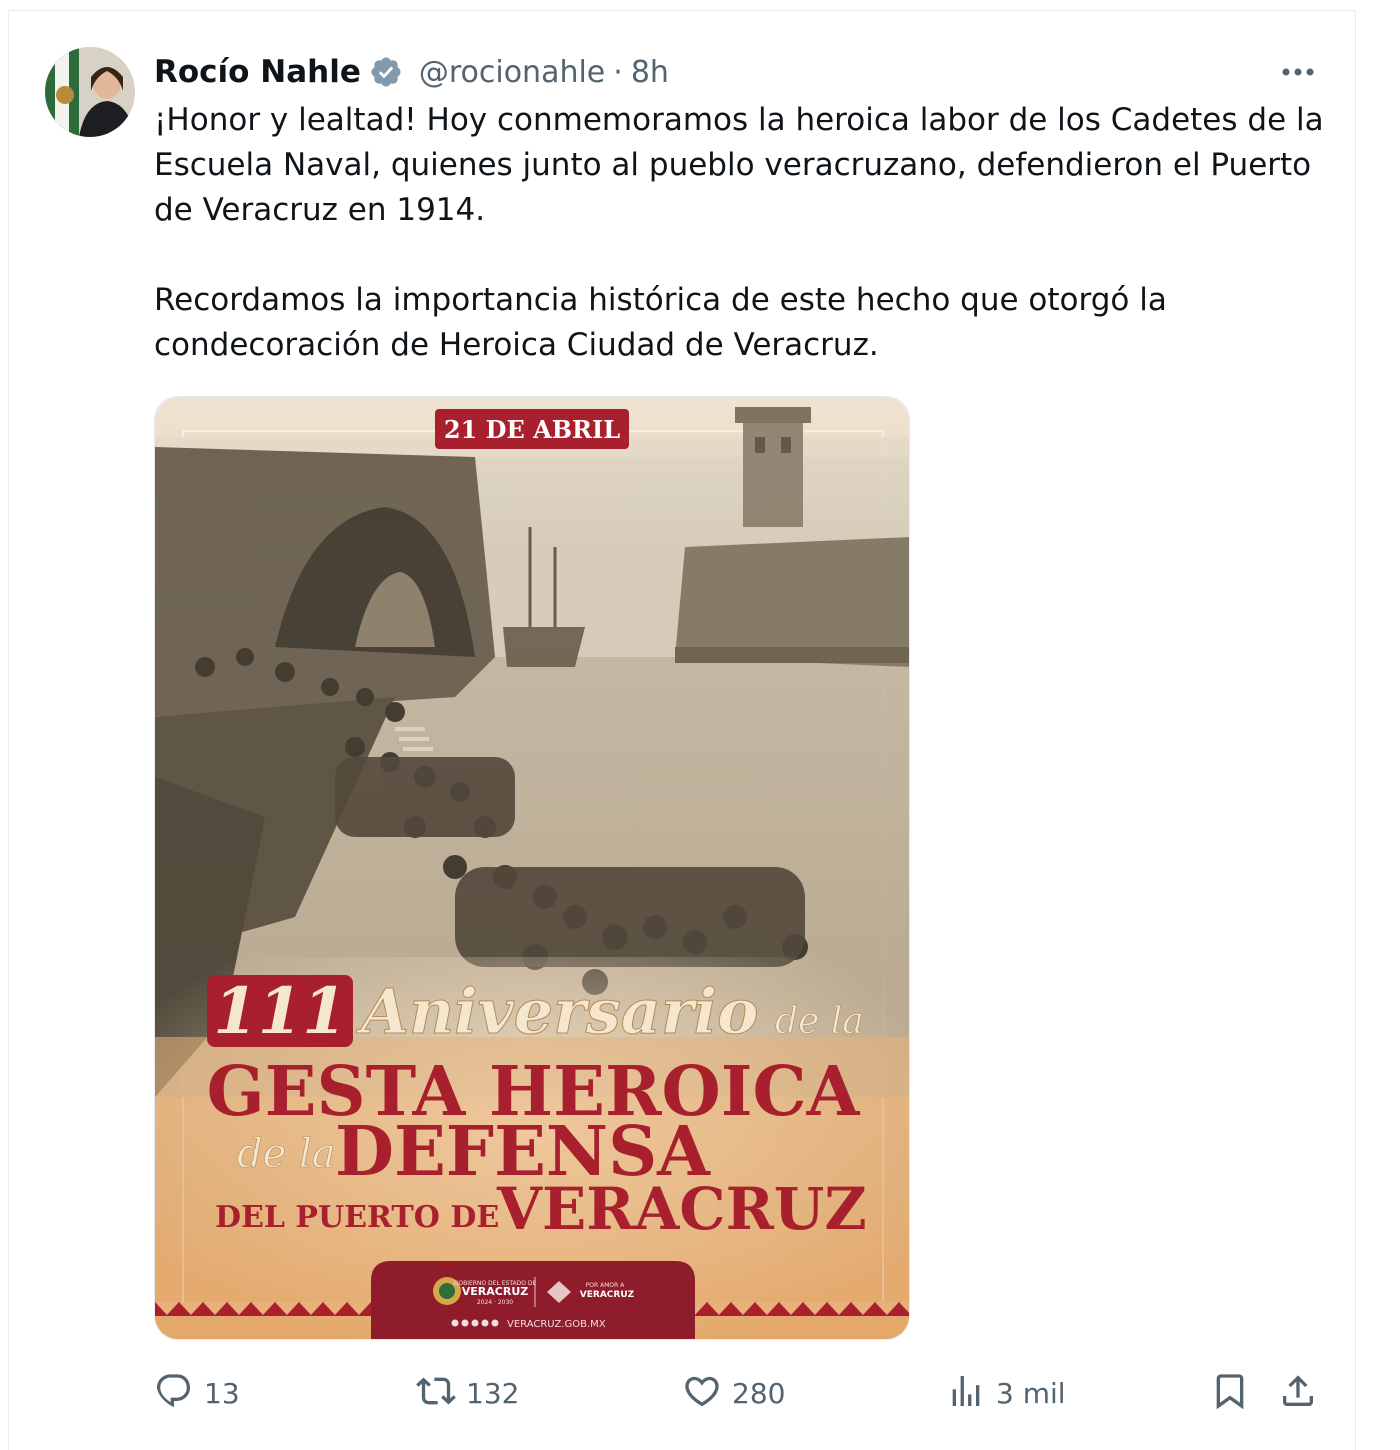  I want to click on tweet-time: 8h, so click(650, 72).